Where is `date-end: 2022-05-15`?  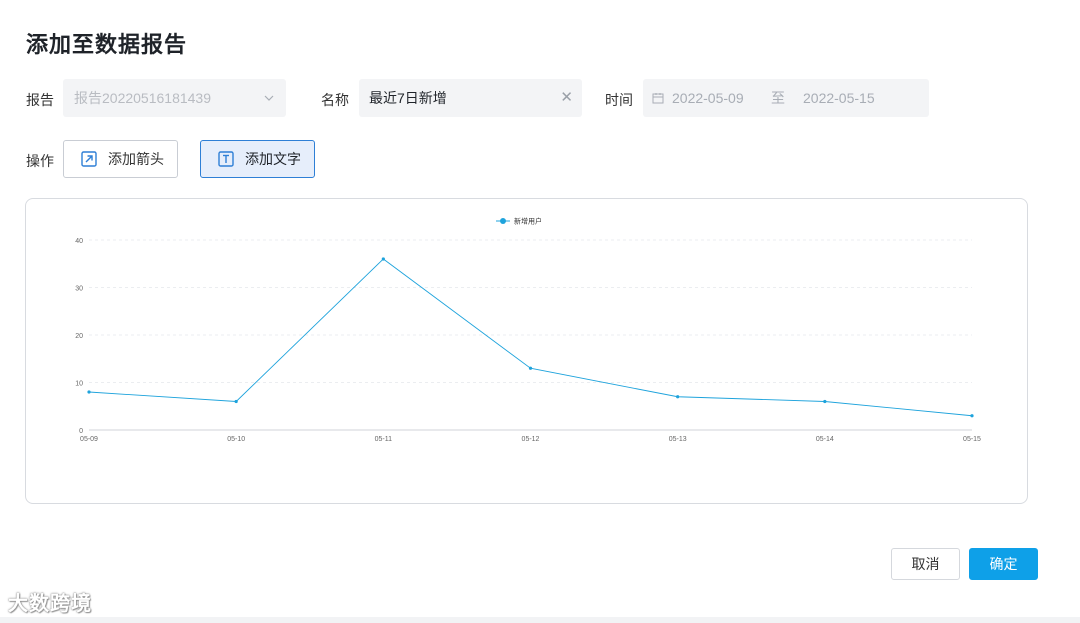 date-end: 2022-05-15 is located at coordinates (839, 98).